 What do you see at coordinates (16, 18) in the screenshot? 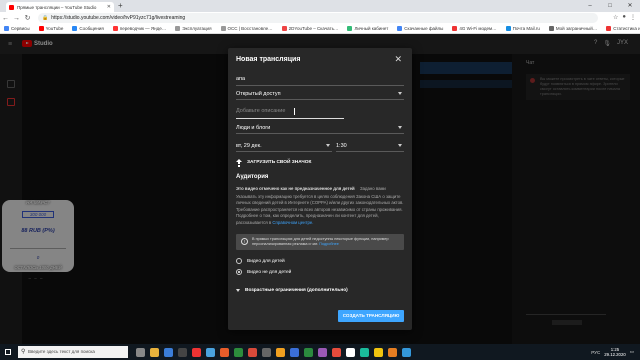
I see `forward-icon: →` at bounding box center [16, 18].